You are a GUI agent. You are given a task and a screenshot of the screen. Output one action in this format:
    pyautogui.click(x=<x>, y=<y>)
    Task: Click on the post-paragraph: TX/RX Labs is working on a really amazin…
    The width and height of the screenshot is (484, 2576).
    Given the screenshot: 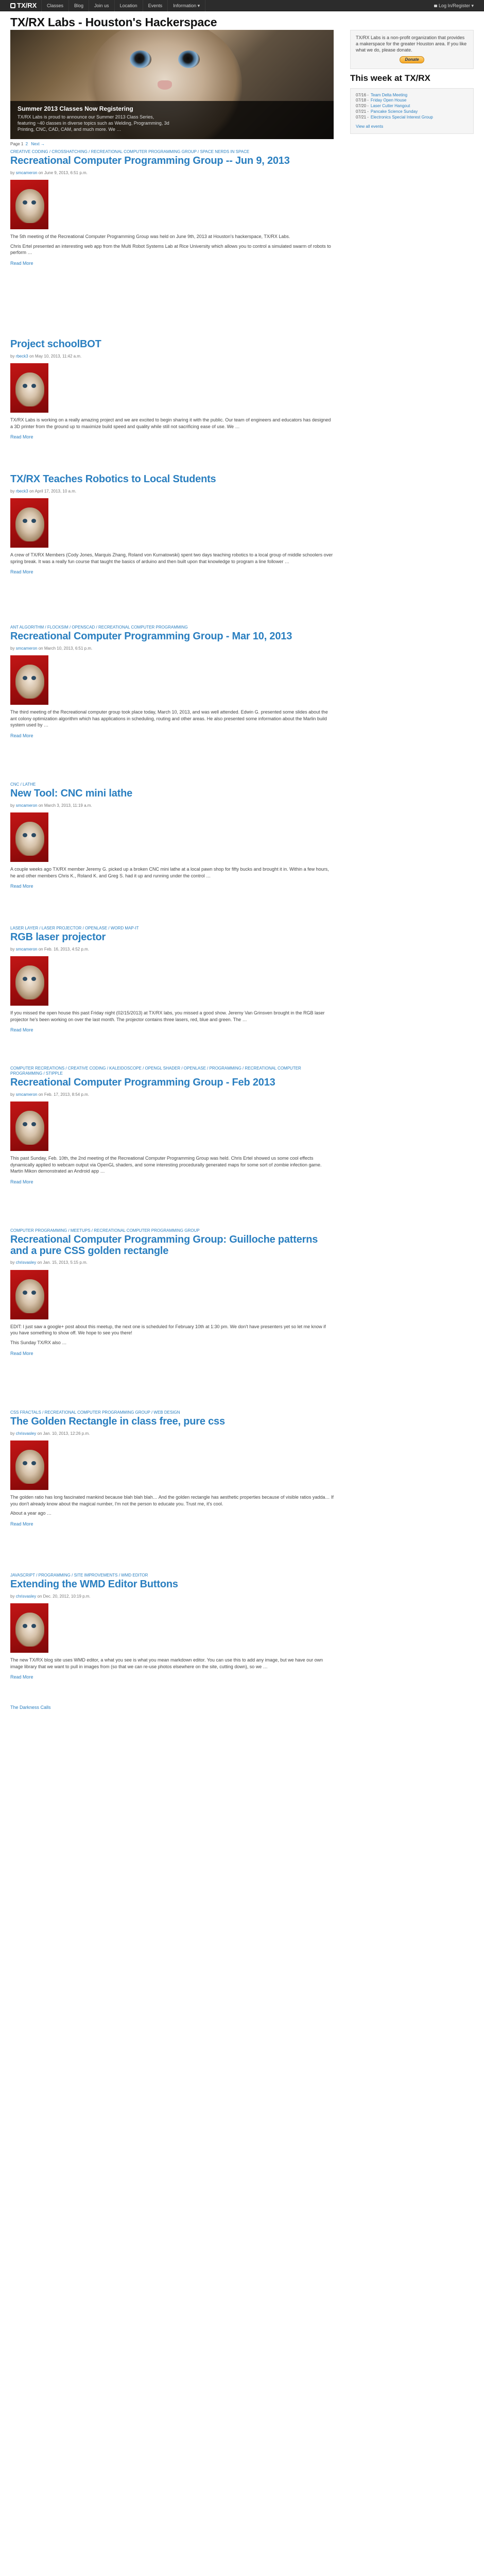 What is the action you would take?
    pyautogui.click(x=170, y=423)
    